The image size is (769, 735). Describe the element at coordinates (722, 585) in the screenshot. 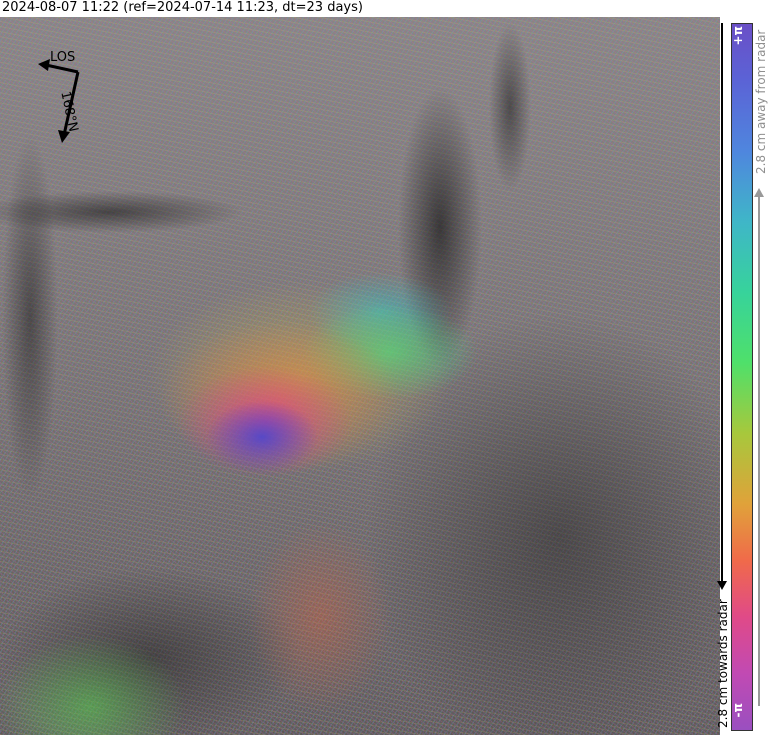

I see `toward-arrow-icon` at that location.